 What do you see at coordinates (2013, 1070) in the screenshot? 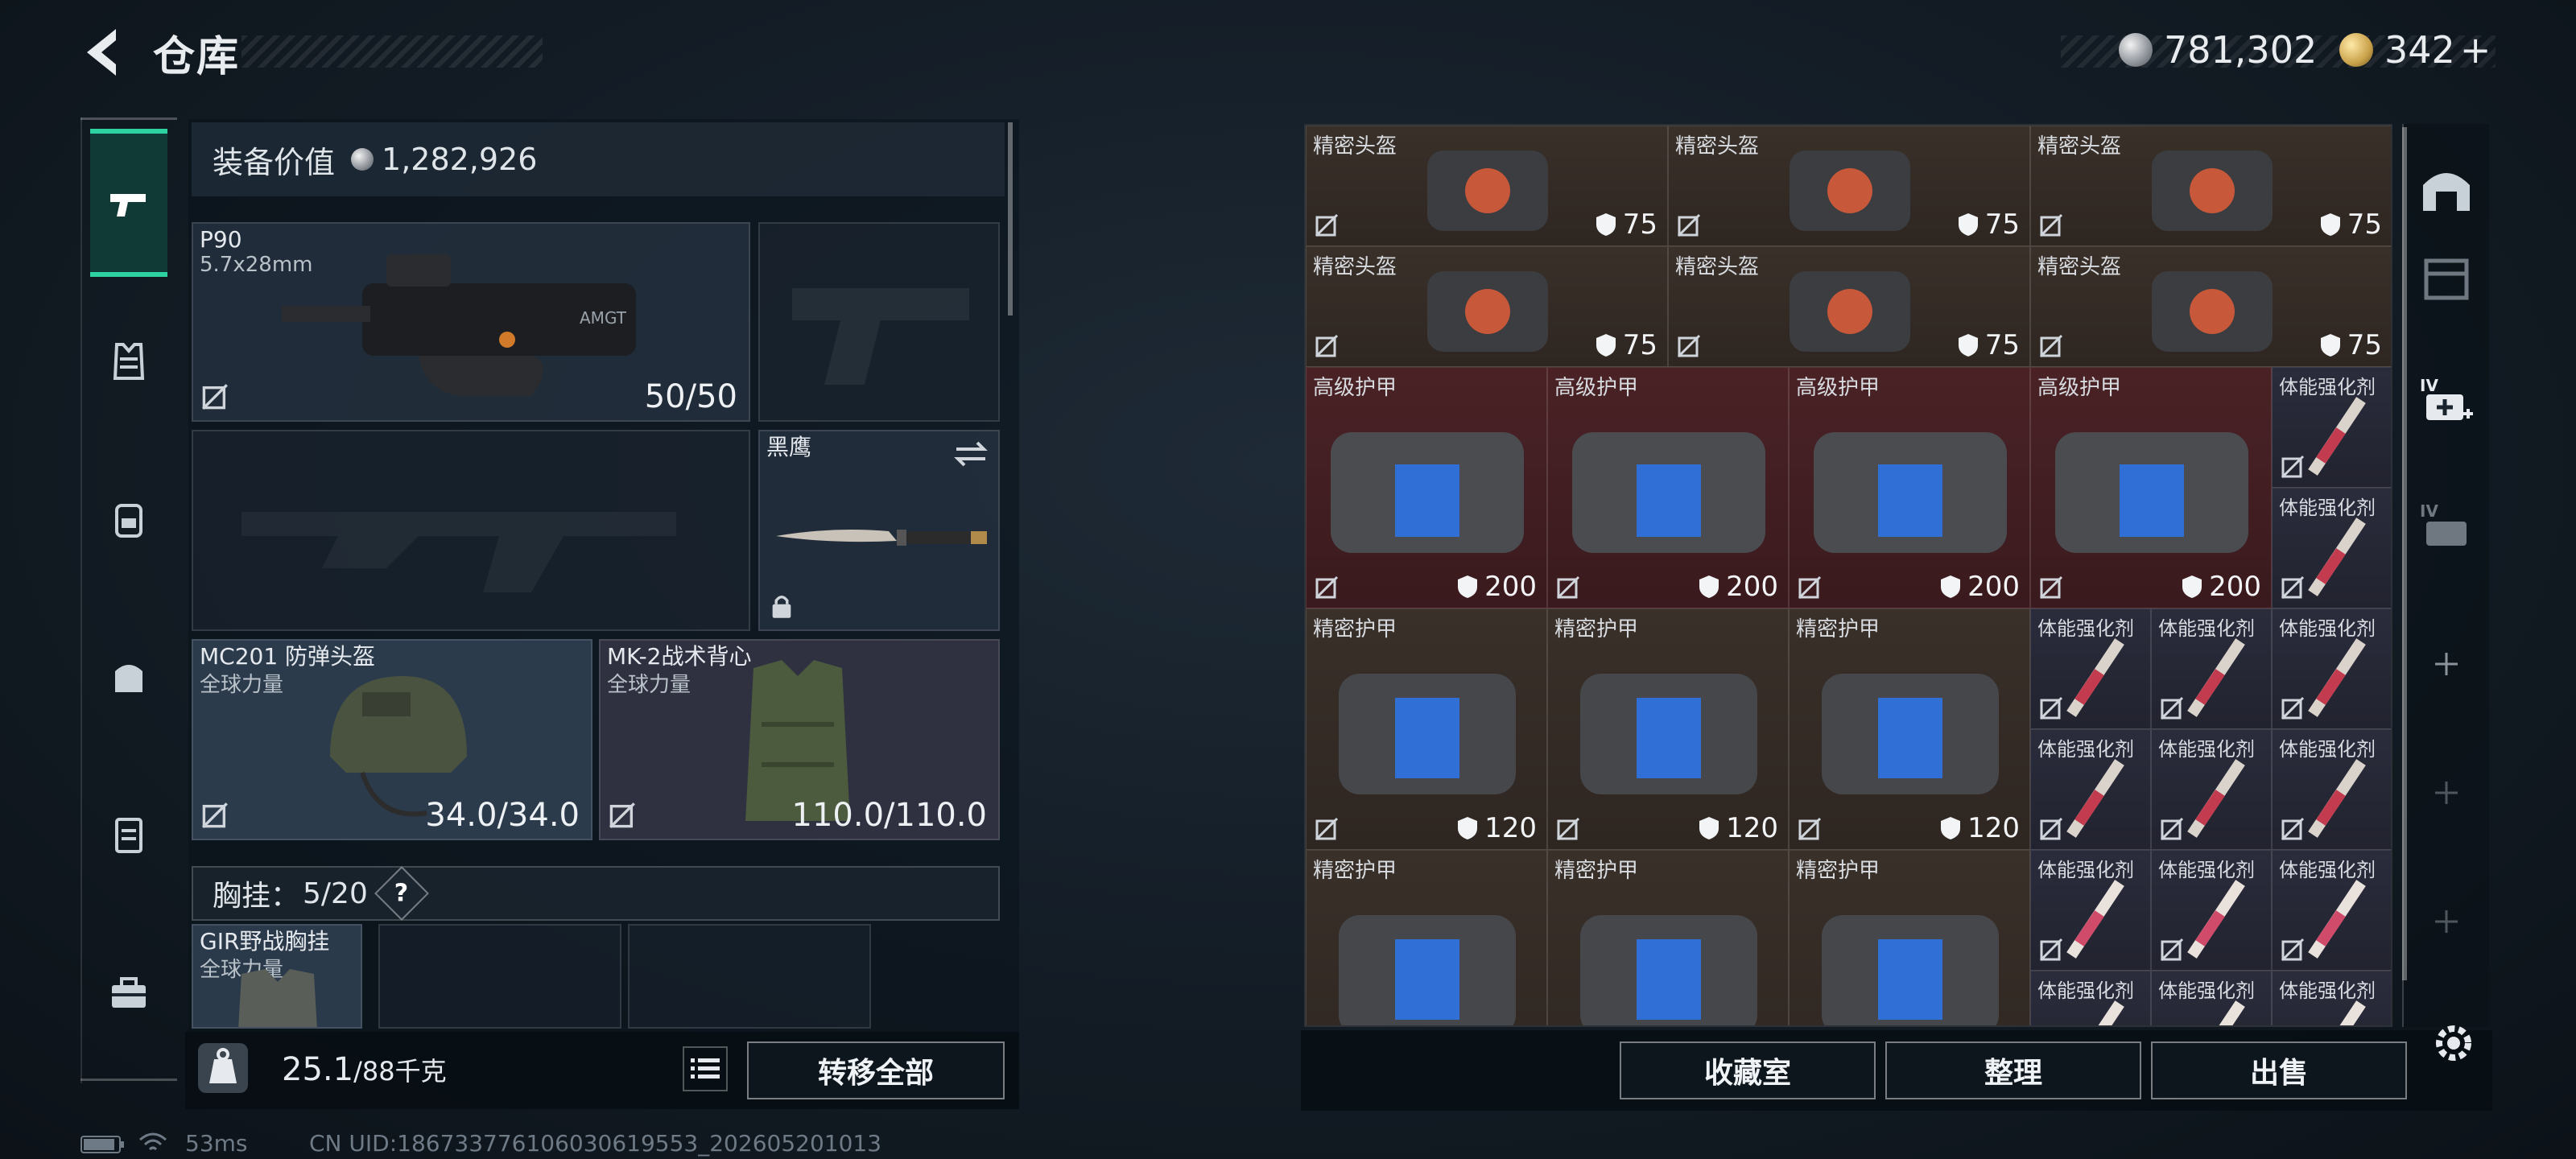
I see `organize-button: 整理` at bounding box center [2013, 1070].